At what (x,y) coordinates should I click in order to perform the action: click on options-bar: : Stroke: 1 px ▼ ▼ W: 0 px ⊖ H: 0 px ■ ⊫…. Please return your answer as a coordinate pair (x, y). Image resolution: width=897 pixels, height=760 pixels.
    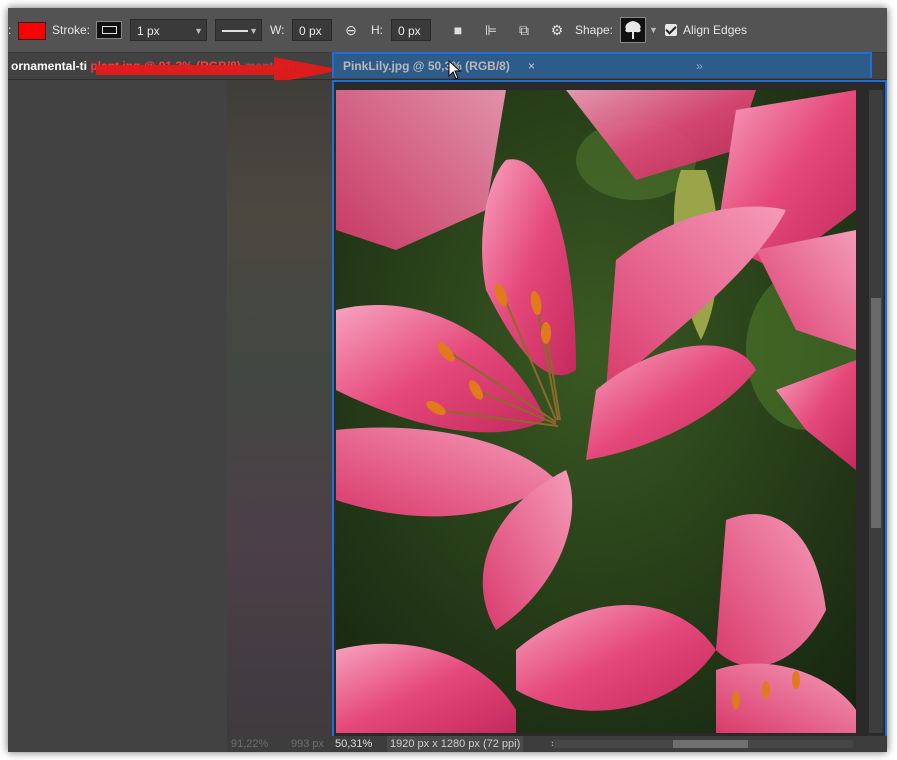
    Looking at the image, I should click on (447, 30).